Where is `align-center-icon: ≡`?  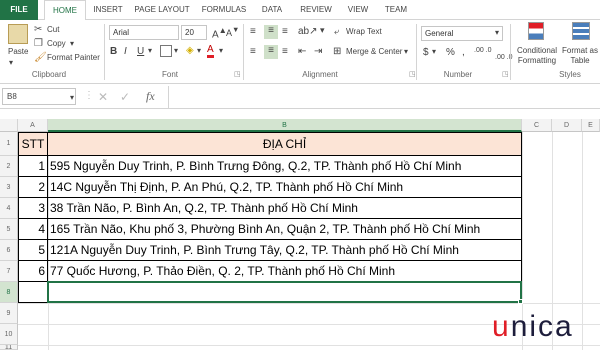
align-center-icon: ≡ is located at coordinates (271, 52).